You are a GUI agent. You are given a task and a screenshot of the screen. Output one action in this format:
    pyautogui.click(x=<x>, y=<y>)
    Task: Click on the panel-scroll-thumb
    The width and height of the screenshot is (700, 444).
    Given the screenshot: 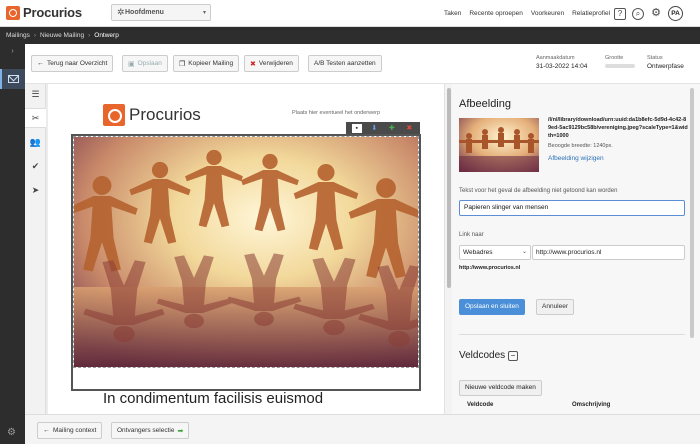 What is the action you would take?
    pyautogui.click(x=692, y=213)
    